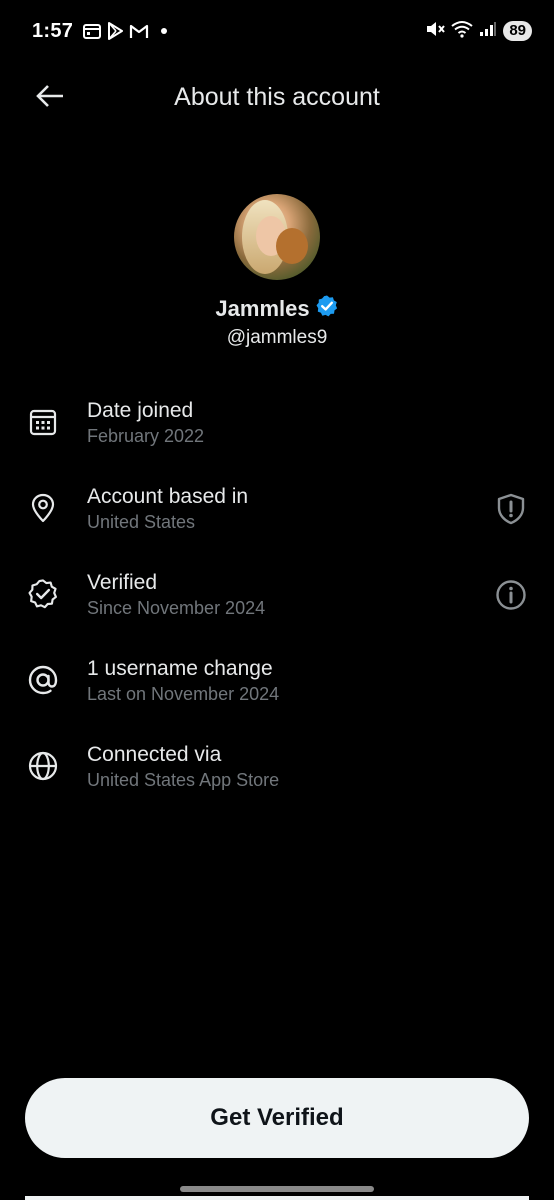 The image size is (554, 1200). I want to click on username-handle: @jammles9, so click(277, 337).